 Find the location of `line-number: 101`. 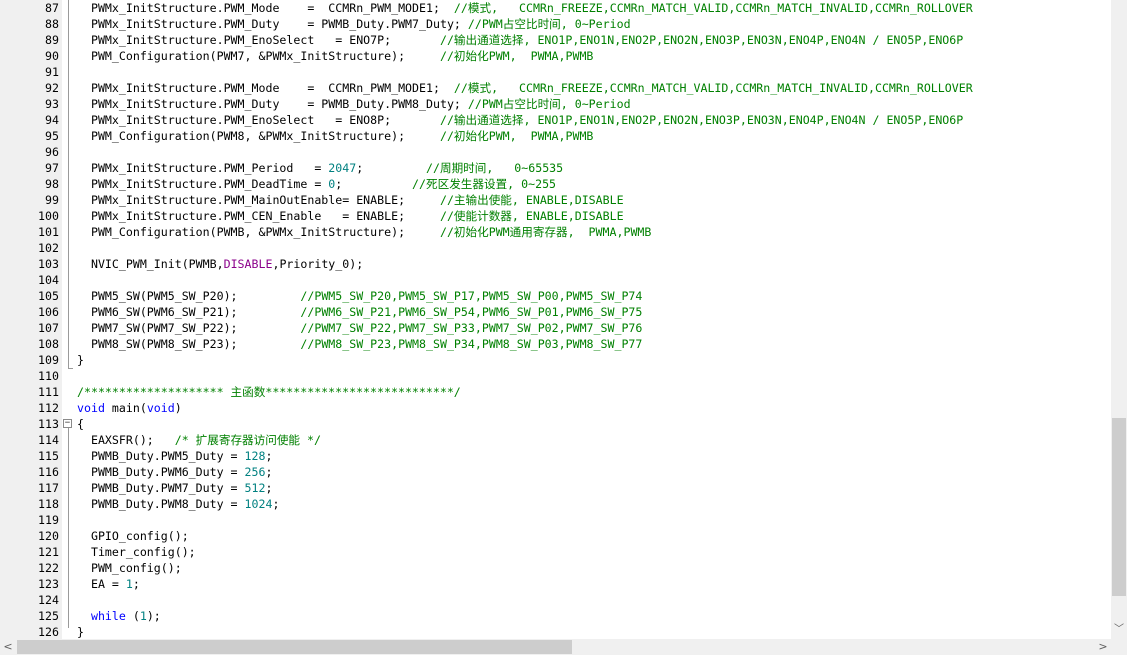

line-number: 101 is located at coordinates (48, 232).